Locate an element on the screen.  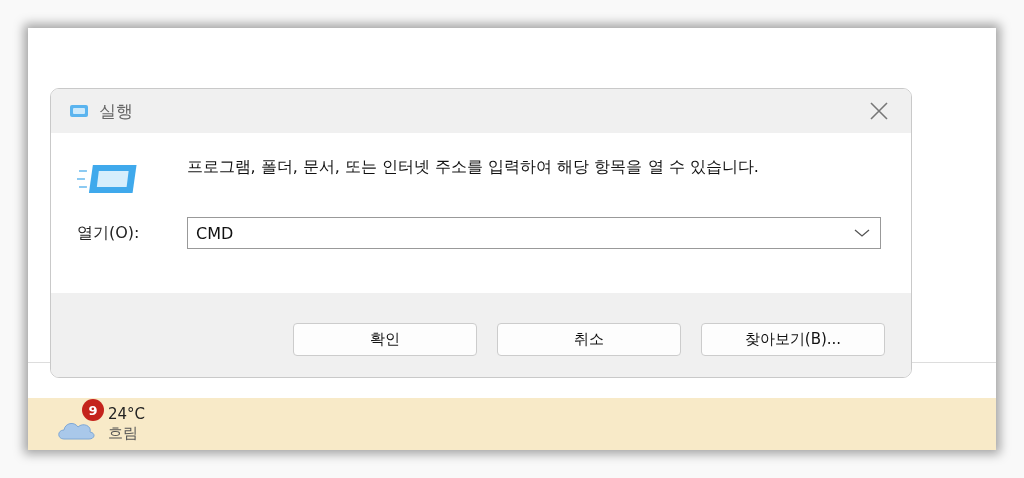
run-icon is located at coordinates (79, 111).